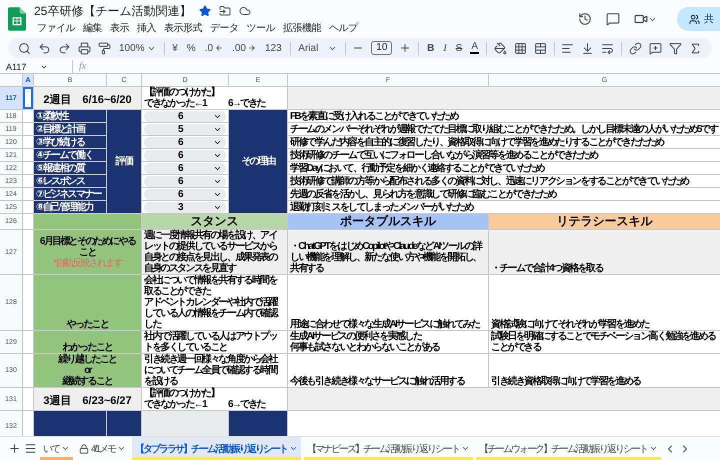  What do you see at coordinates (146, 28) in the screenshot?
I see `menu-item: 挿入` at bounding box center [146, 28].